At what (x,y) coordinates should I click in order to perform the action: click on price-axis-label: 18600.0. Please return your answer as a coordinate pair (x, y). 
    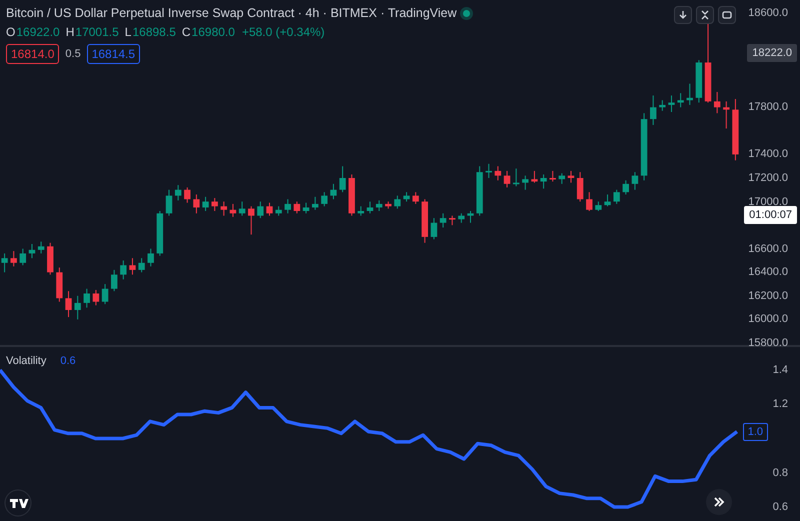
    Looking at the image, I should click on (768, 13).